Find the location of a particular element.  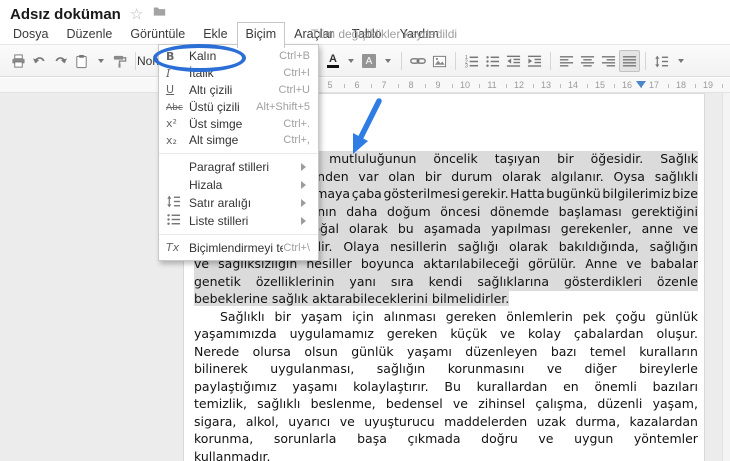

menu-shortcut: Ctrl+I is located at coordinates (296, 73).